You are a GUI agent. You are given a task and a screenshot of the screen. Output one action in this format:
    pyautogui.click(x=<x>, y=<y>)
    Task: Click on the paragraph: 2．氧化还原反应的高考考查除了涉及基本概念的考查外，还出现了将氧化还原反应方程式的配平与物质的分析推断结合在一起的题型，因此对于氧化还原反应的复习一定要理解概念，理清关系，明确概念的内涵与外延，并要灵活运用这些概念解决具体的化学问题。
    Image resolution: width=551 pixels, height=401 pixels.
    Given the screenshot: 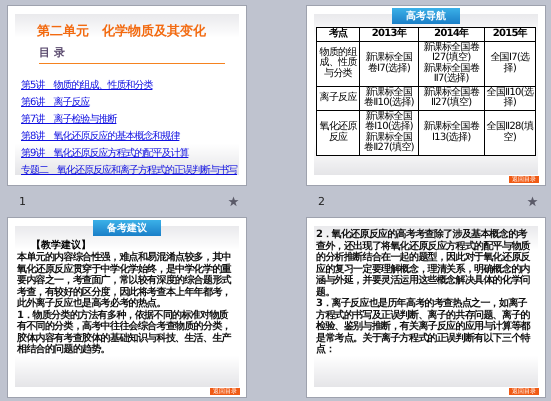 What is the action you would take?
    pyautogui.click(x=424, y=263)
    